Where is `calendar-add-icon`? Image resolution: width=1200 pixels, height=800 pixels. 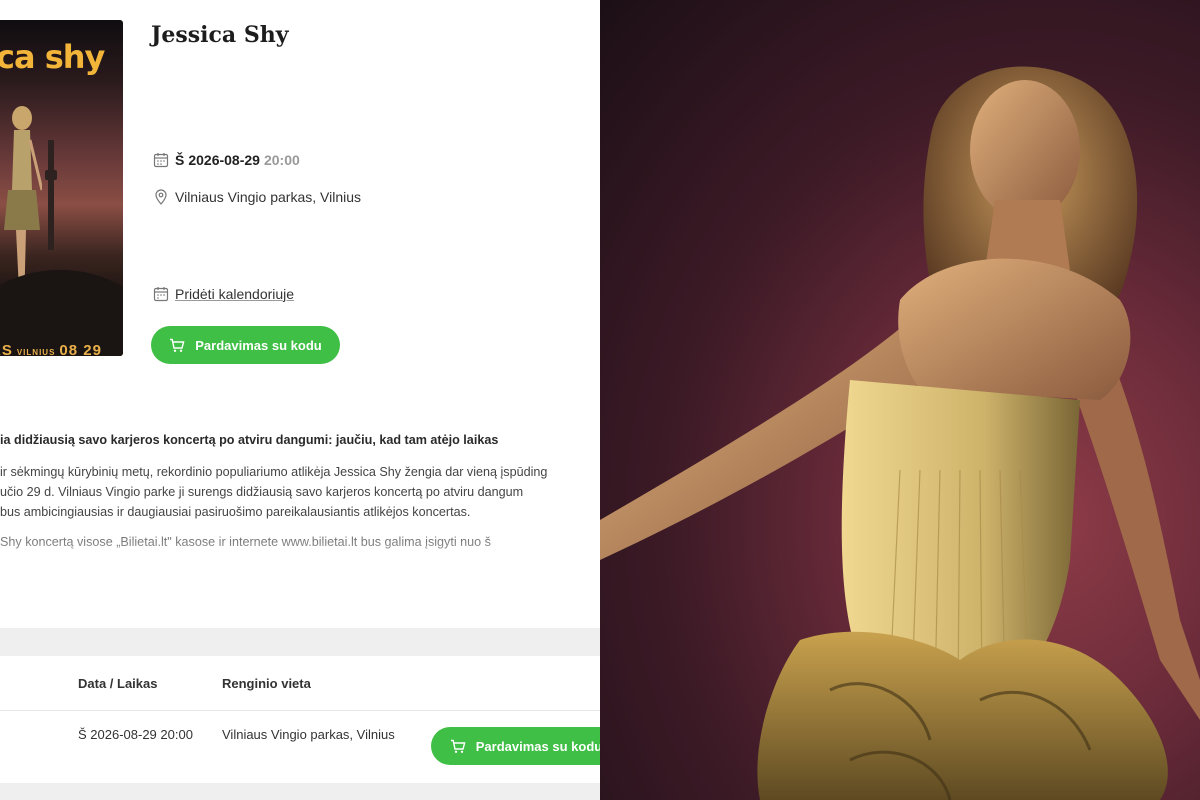 calendar-add-icon is located at coordinates (160, 293).